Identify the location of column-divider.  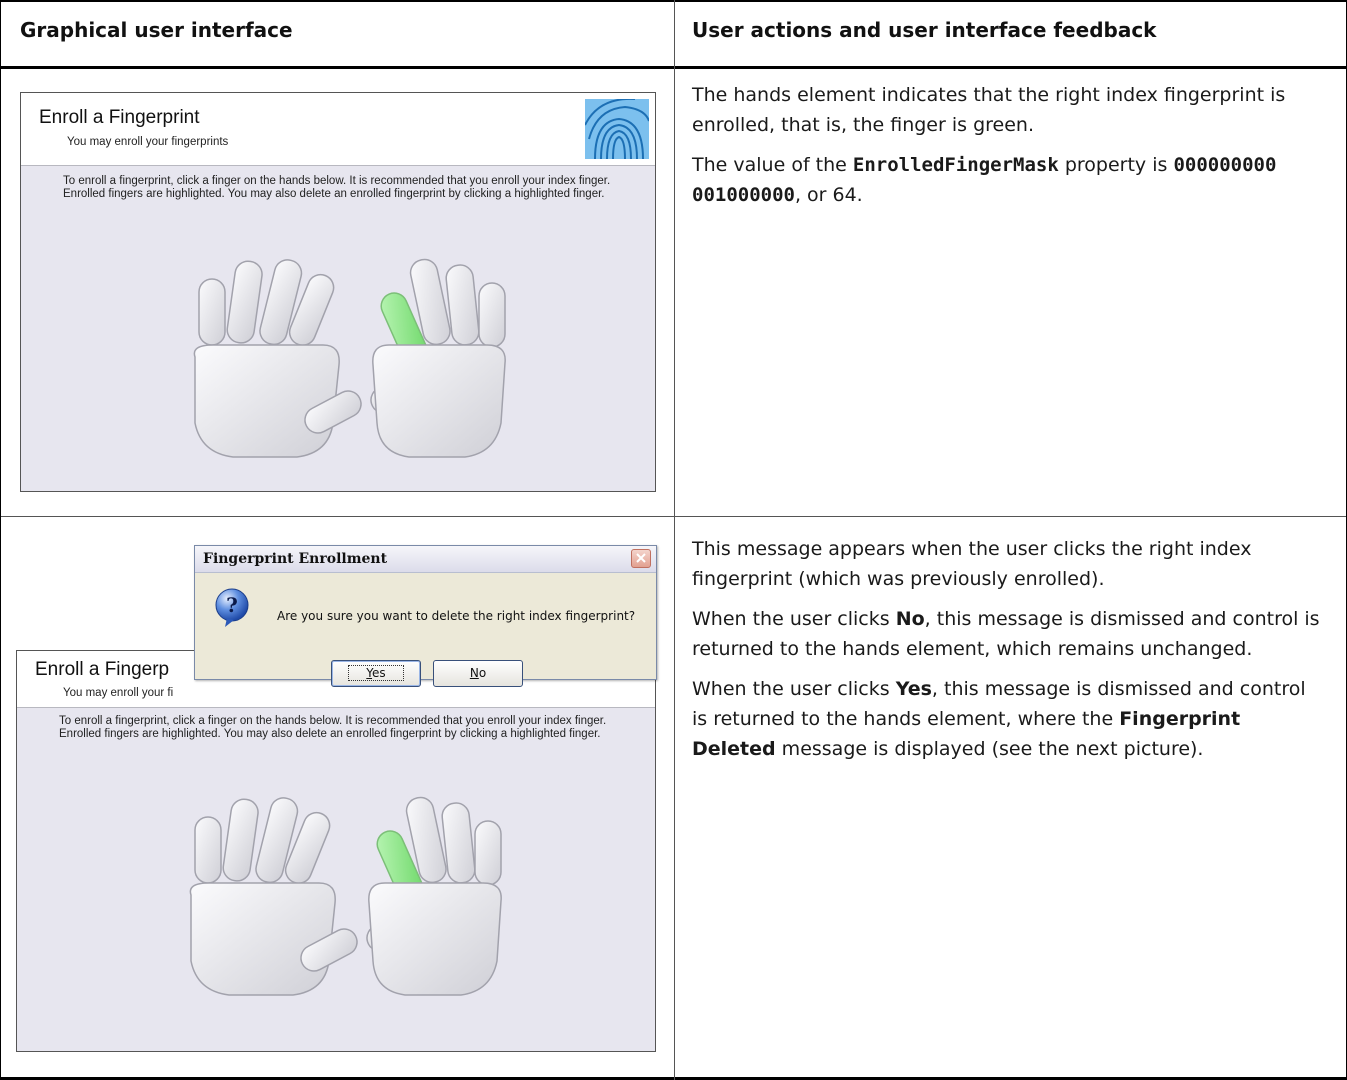
(674, 540).